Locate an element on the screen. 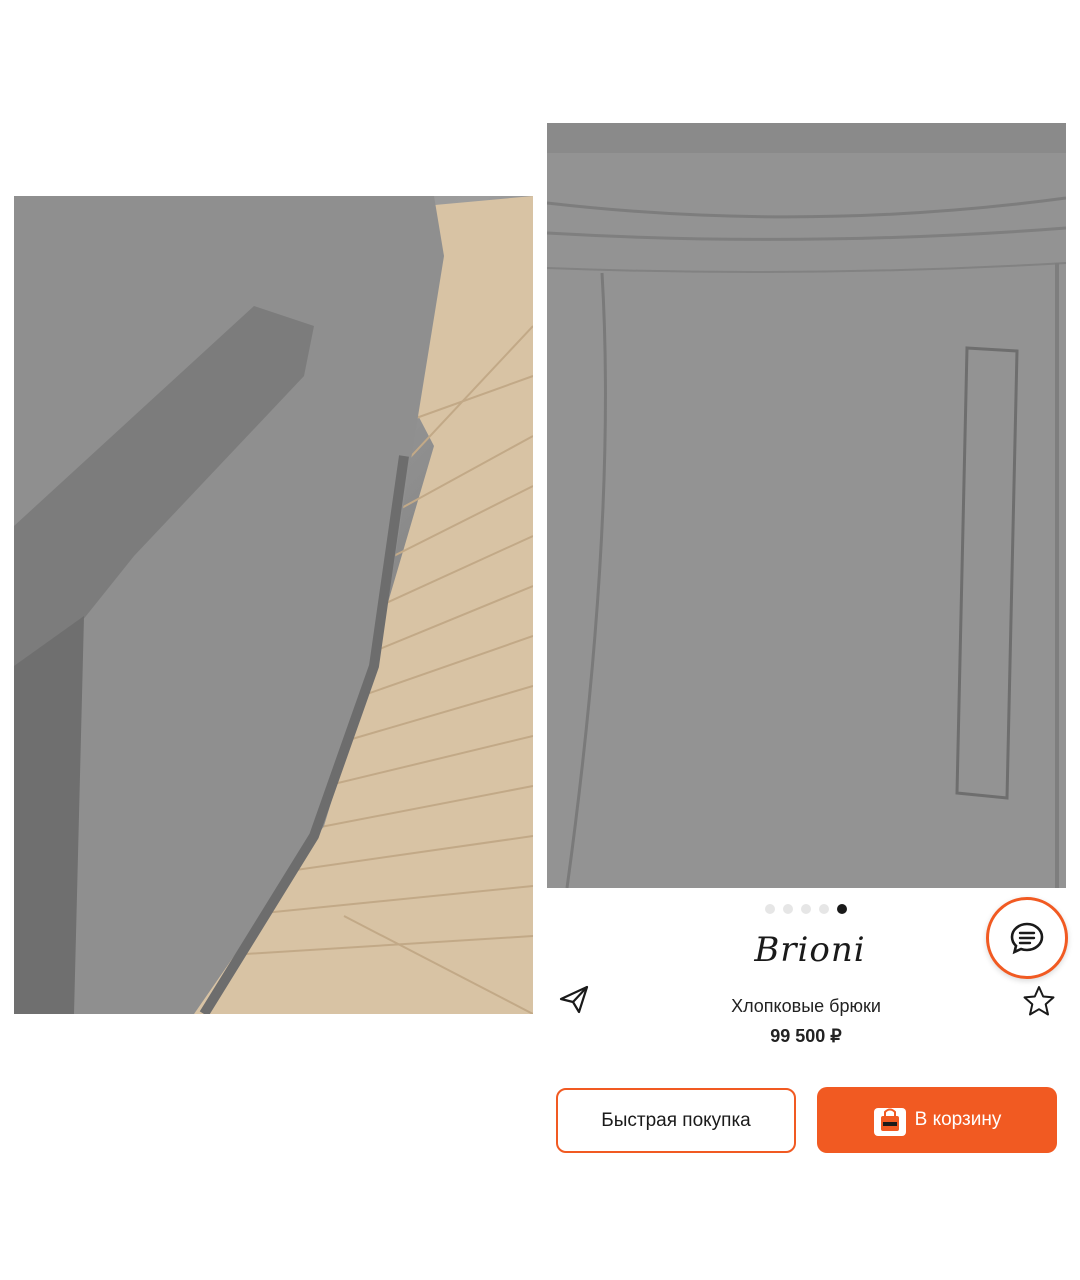 The width and height of the screenshot is (1080, 1280). gallery-pagination is located at coordinates (810, 909).